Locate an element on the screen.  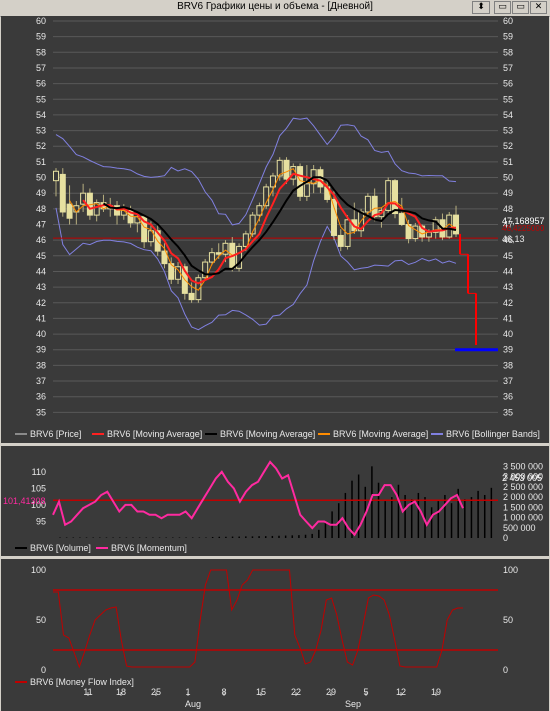
x-tick-label: 15 is located at coordinates (261, 692).